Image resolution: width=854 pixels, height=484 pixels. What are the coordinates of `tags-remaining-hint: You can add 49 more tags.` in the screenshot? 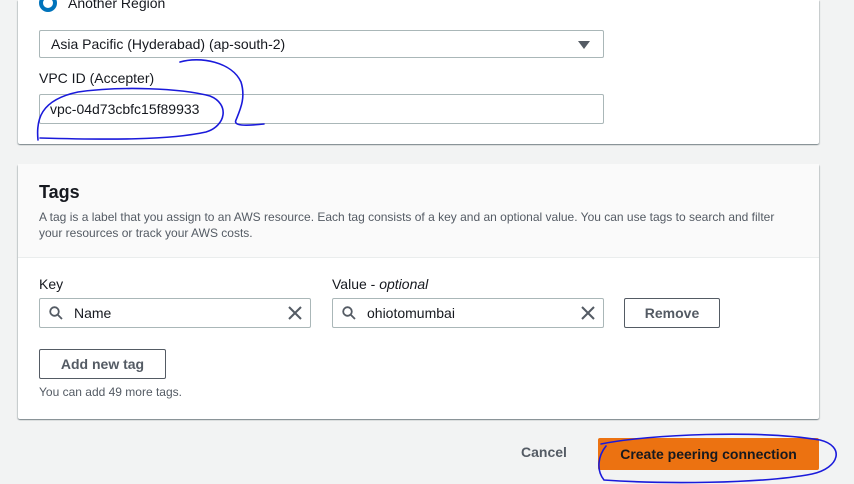 It's located at (110, 392).